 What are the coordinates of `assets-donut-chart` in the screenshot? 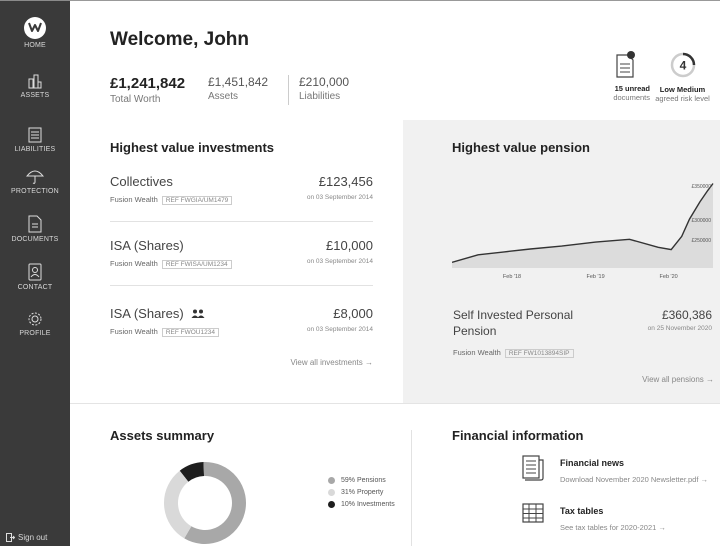 It's located at (205, 503).